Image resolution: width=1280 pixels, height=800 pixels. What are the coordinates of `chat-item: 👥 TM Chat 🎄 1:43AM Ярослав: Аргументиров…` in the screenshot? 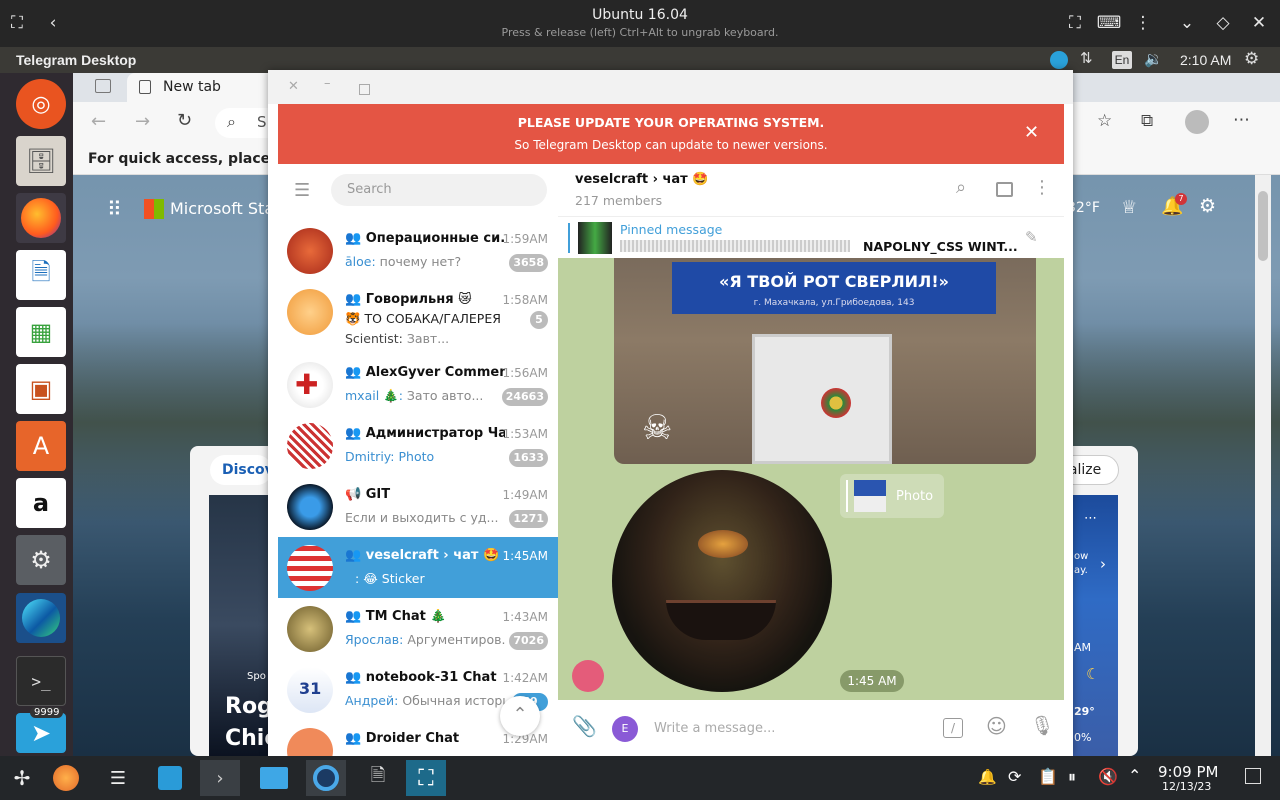 It's located at (418, 628).